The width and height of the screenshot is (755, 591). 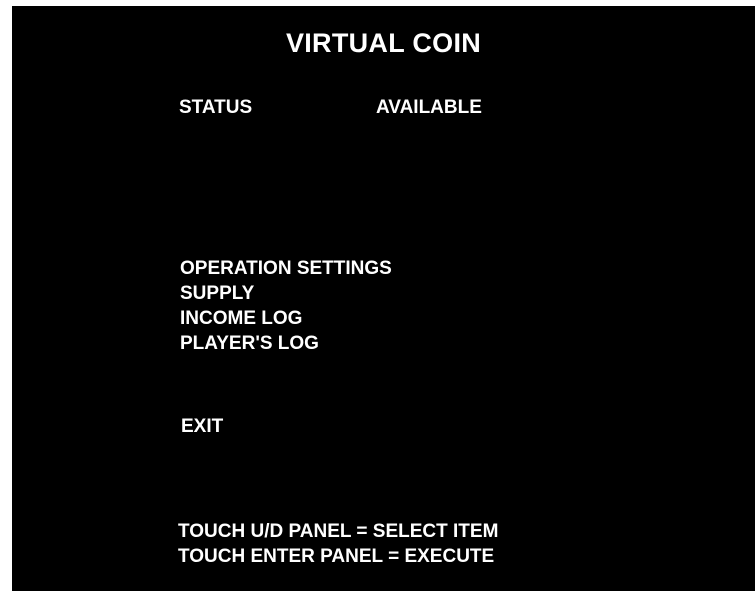 What do you see at coordinates (202, 427) in the screenshot?
I see `menu-item-exit: EXIT` at bounding box center [202, 427].